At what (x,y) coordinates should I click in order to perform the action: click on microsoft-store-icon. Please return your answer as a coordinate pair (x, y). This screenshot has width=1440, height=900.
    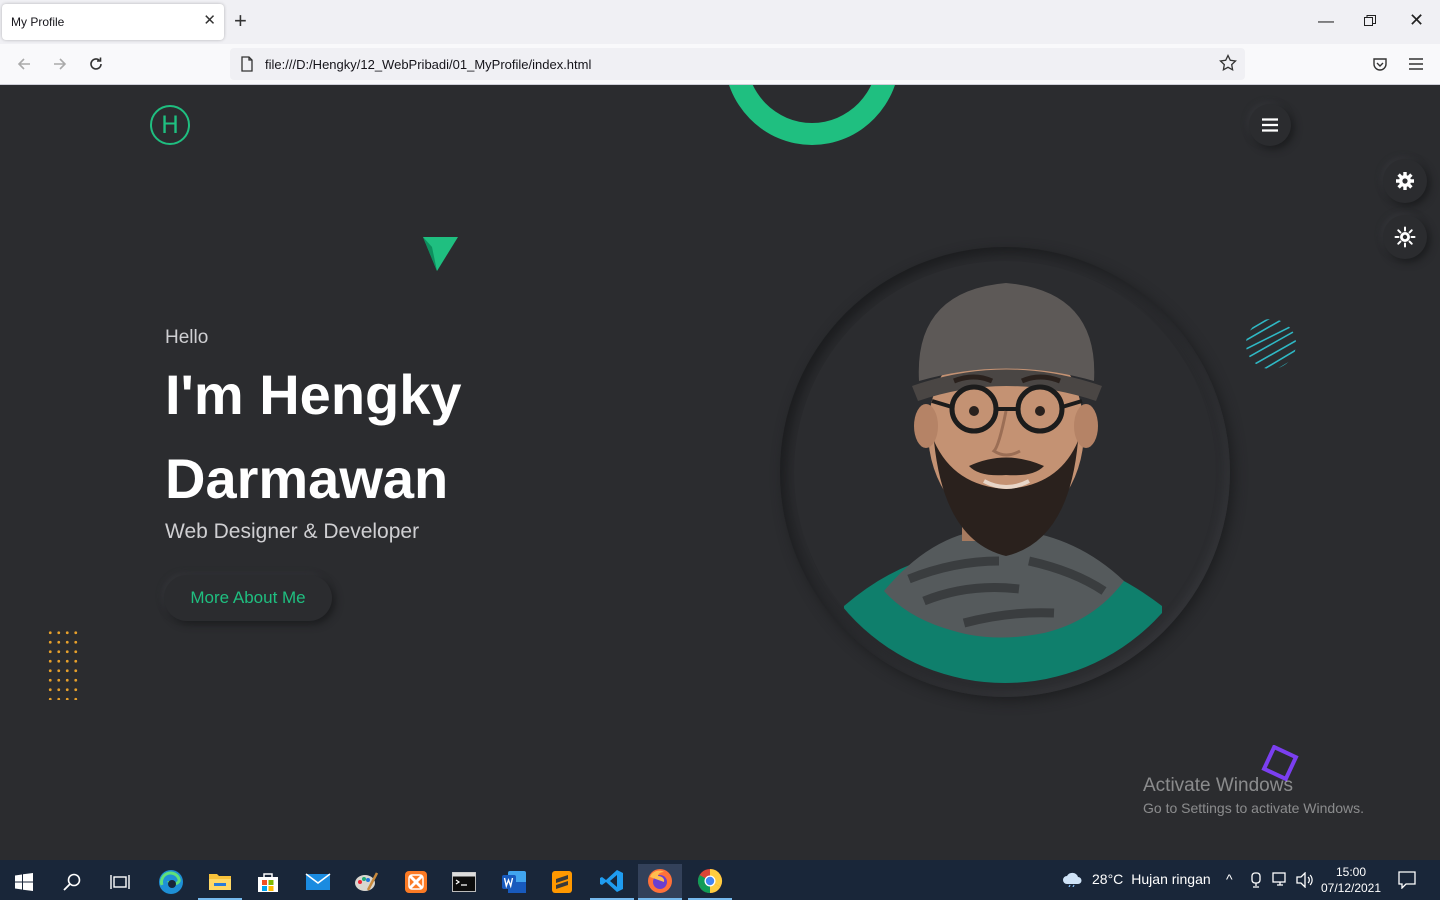
    Looking at the image, I should click on (268, 882).